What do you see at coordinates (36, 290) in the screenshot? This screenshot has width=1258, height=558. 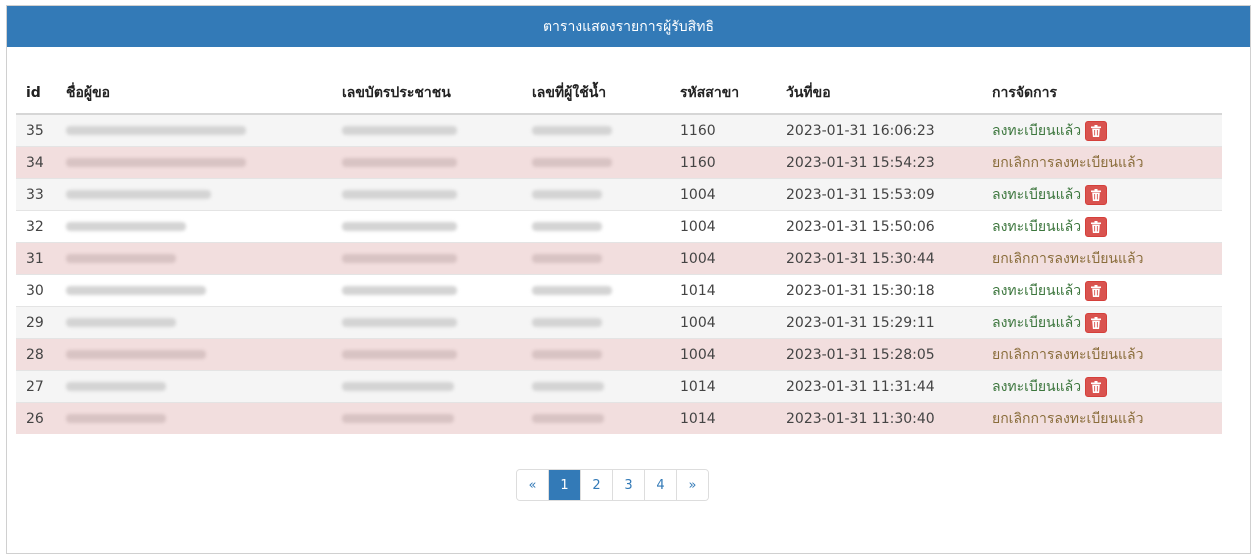 I see `cell-id: 30` at bounding box center [36, 290].